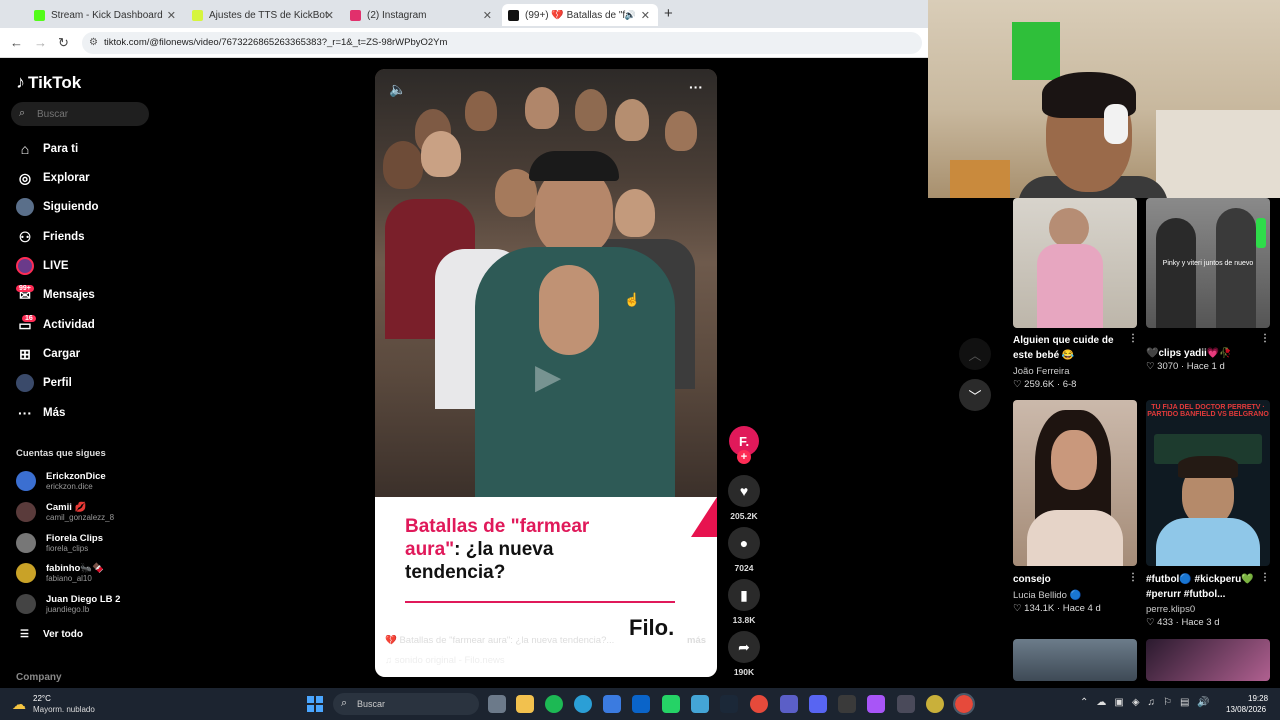 The image size is (1280, 720). I want to click on video-progress-bar, so click(546, 673).